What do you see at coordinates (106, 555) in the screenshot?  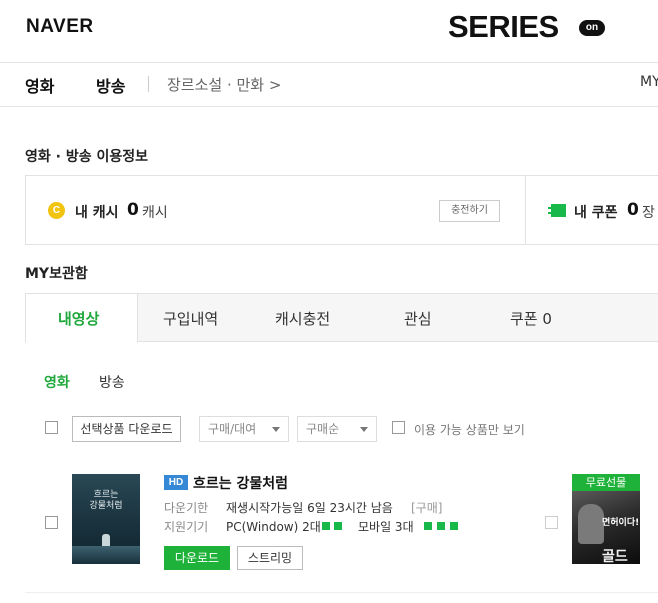 I see `poster-water` at bounding box center [106, 555].